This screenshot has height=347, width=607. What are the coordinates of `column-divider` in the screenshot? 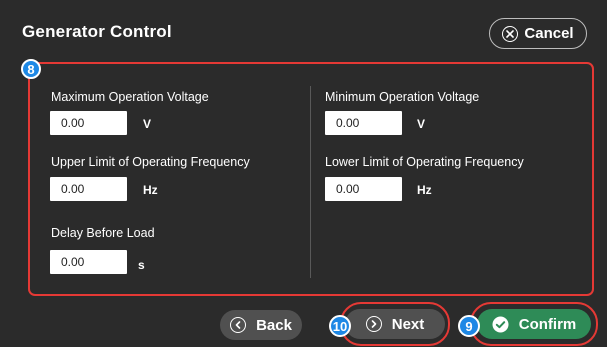 It's located at (310, 182).